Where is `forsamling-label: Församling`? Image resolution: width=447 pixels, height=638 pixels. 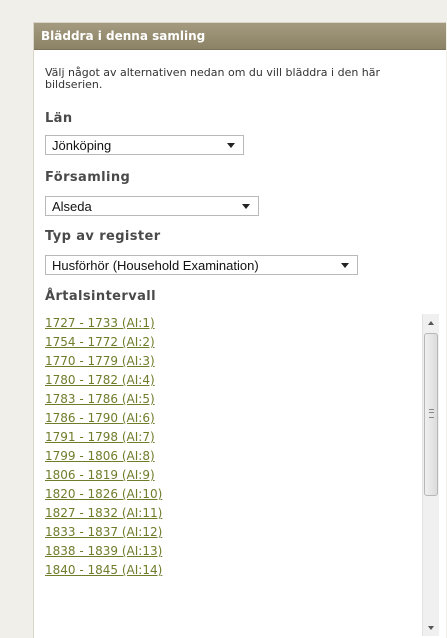 forsamling-label: Församling is located at coordinates (88, 177).